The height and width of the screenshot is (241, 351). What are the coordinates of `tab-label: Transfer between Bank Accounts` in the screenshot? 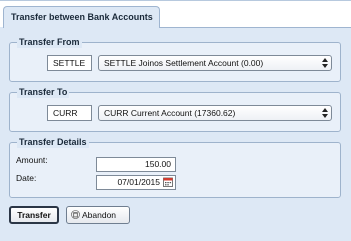 It's located at (82, 17).